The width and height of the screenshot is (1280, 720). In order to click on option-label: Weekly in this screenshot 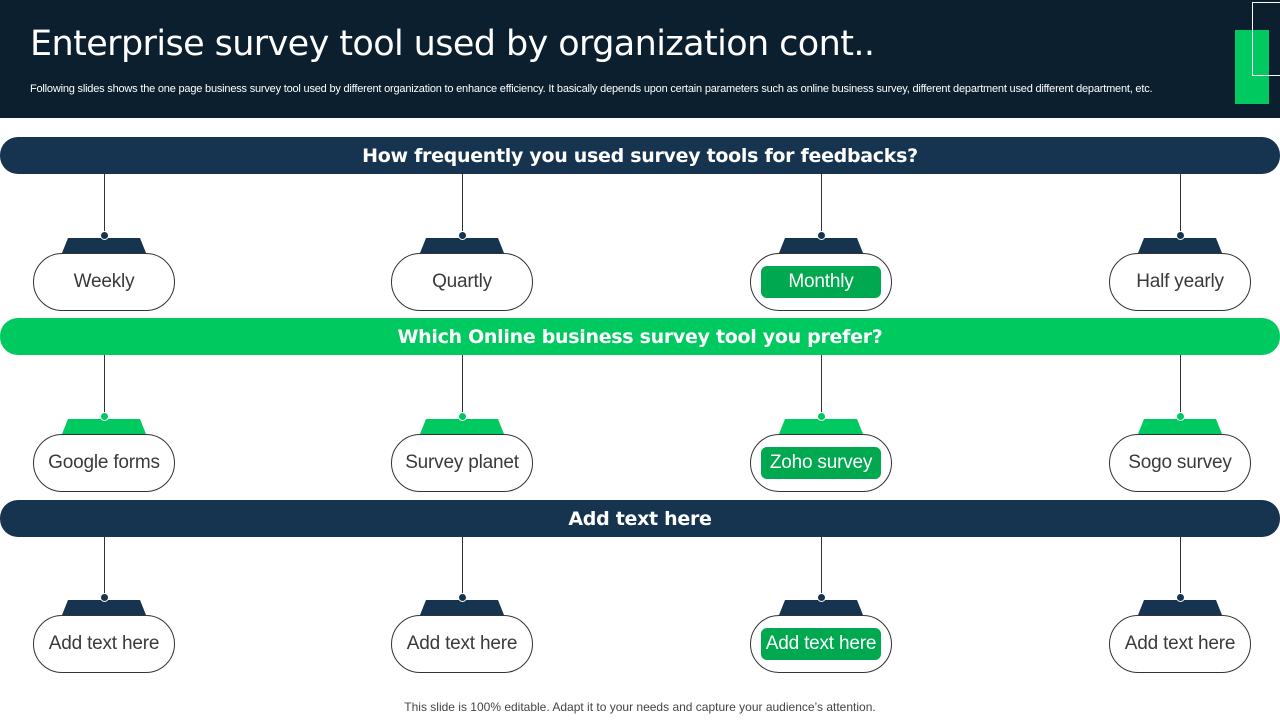, I will do `click(104, 281)`.